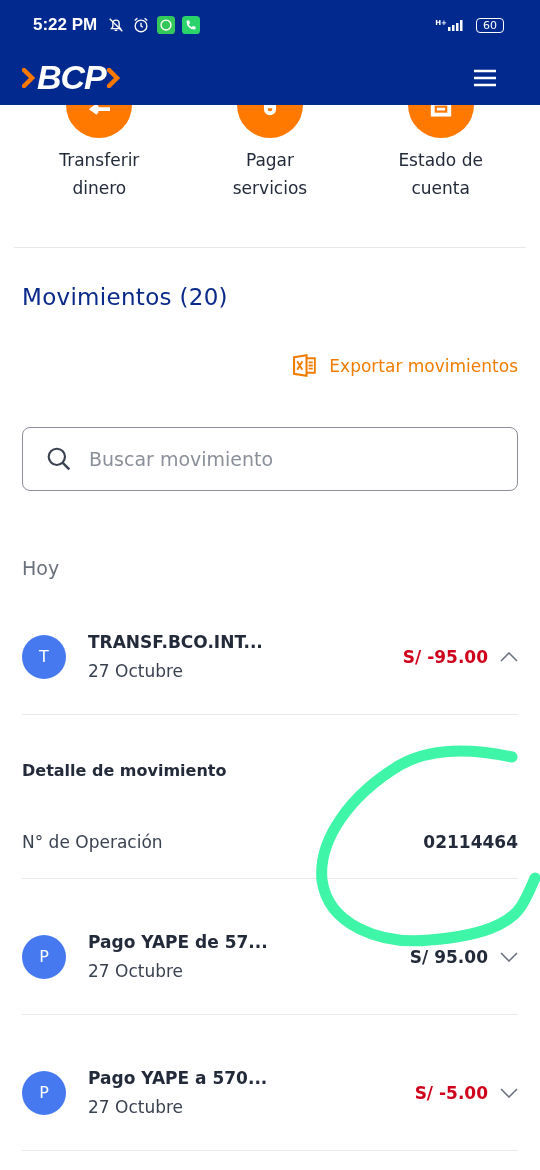  I want to click on movement-amount: S/ -95.00, so click(445, 656).